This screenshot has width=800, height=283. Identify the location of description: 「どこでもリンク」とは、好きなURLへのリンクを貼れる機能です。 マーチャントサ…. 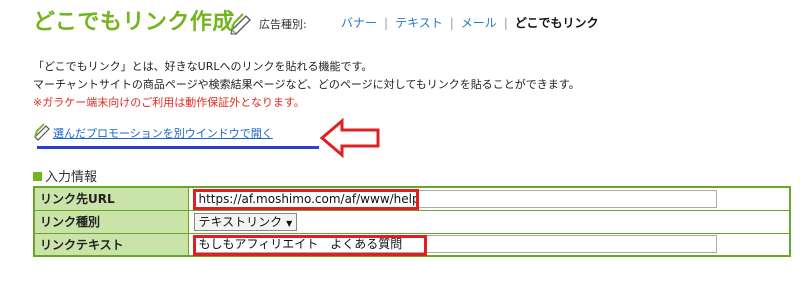
(306, 85).